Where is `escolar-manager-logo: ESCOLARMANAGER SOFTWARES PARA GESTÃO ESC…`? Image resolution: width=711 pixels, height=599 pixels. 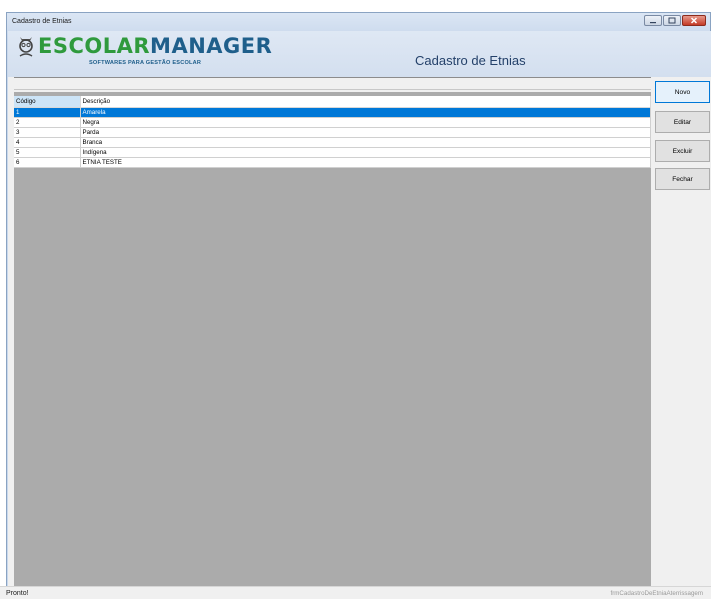
escolar-manager-logo: ESCOLARMANAGER SOFTWARES PARA GESTÃO ESC… is located at coordinates (144, 54).